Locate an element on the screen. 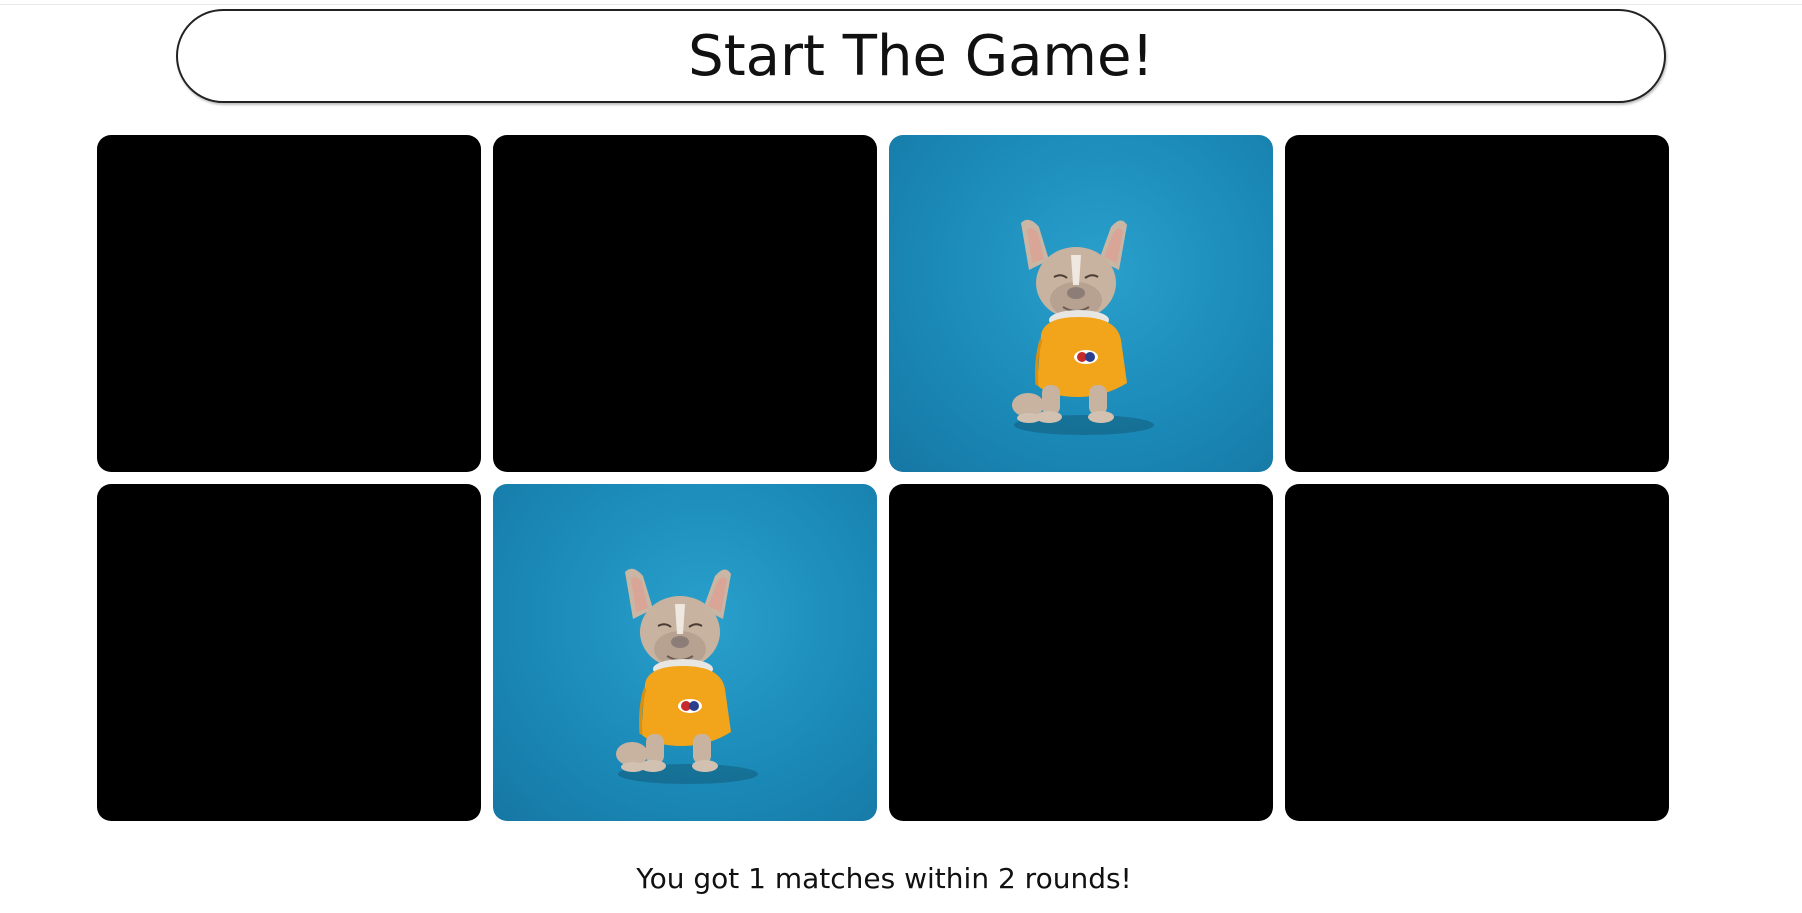 The width and height of the screenshot is (1802, 913). start-game-label: Start The Game! is located at coordinates (921, 56).